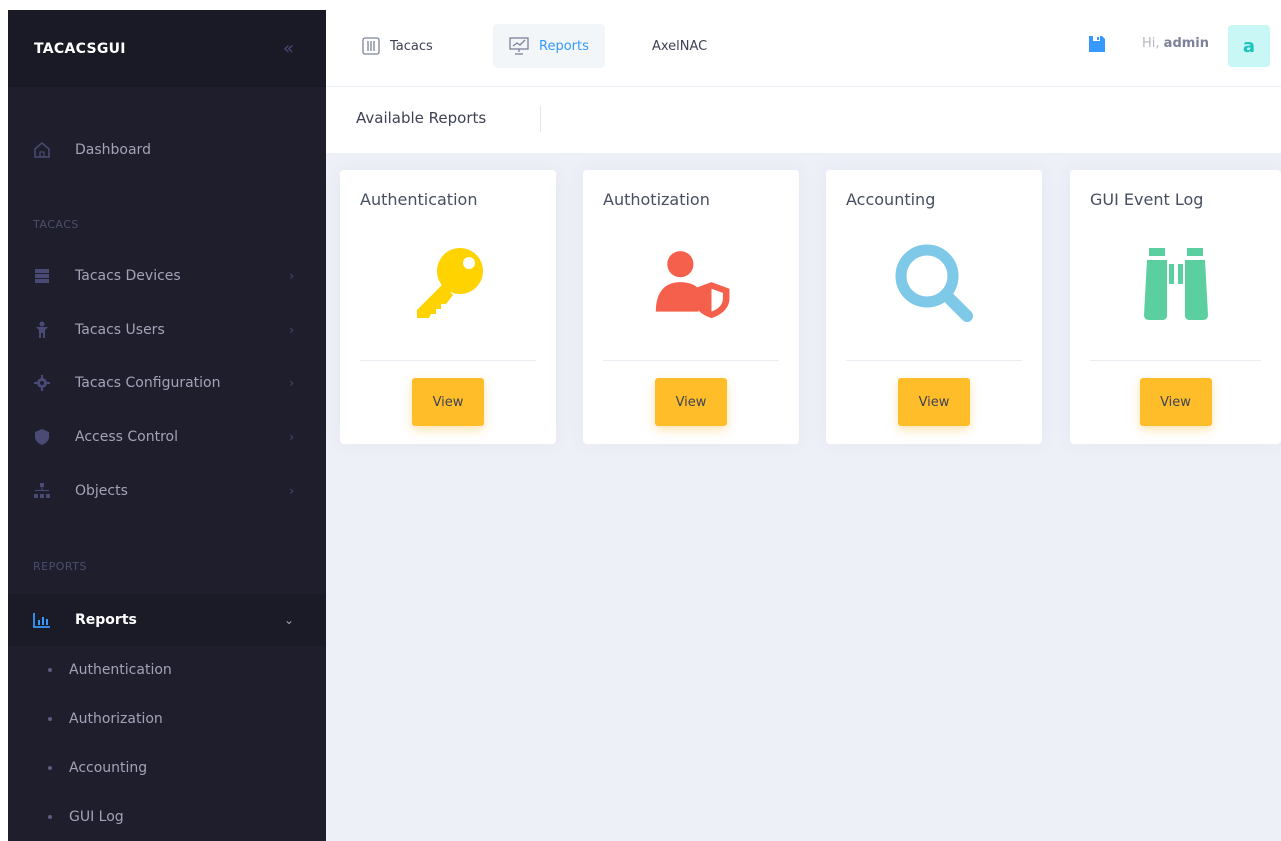 This screenshot has width=1281, height=841. I want to click on sliders-icon, so click(371, 46).